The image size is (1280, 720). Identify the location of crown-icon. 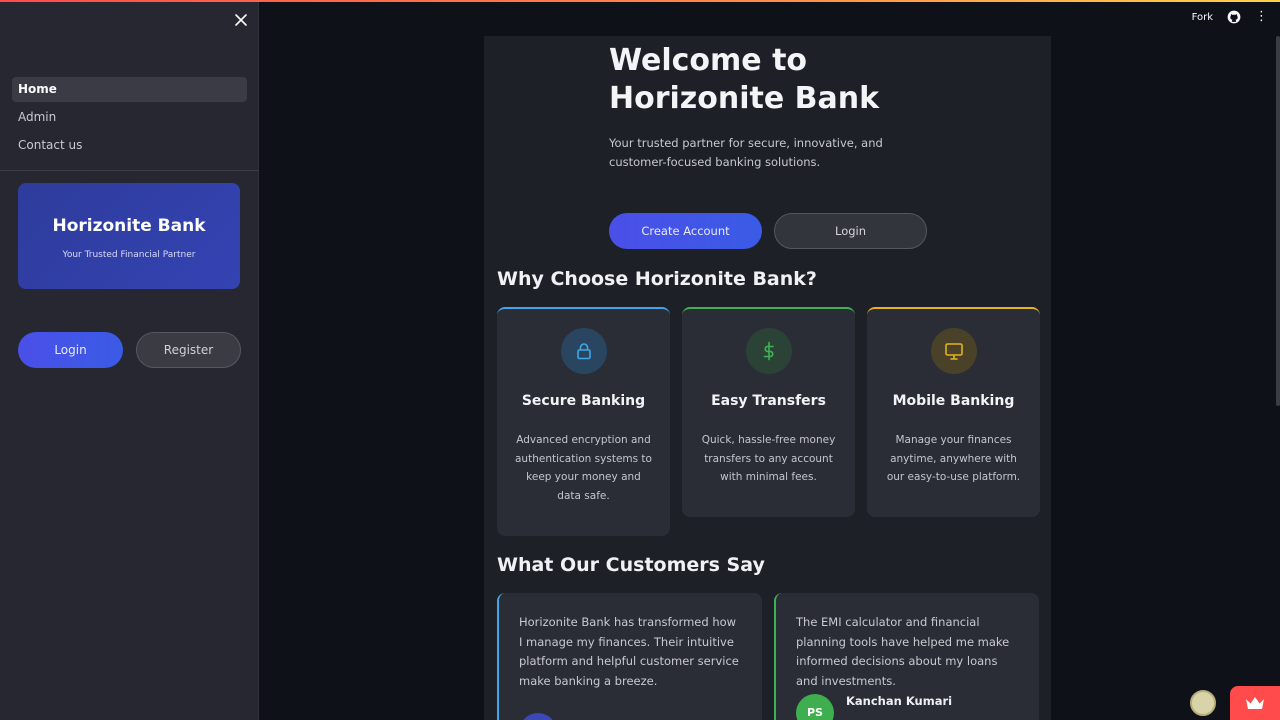
(1255, 703).